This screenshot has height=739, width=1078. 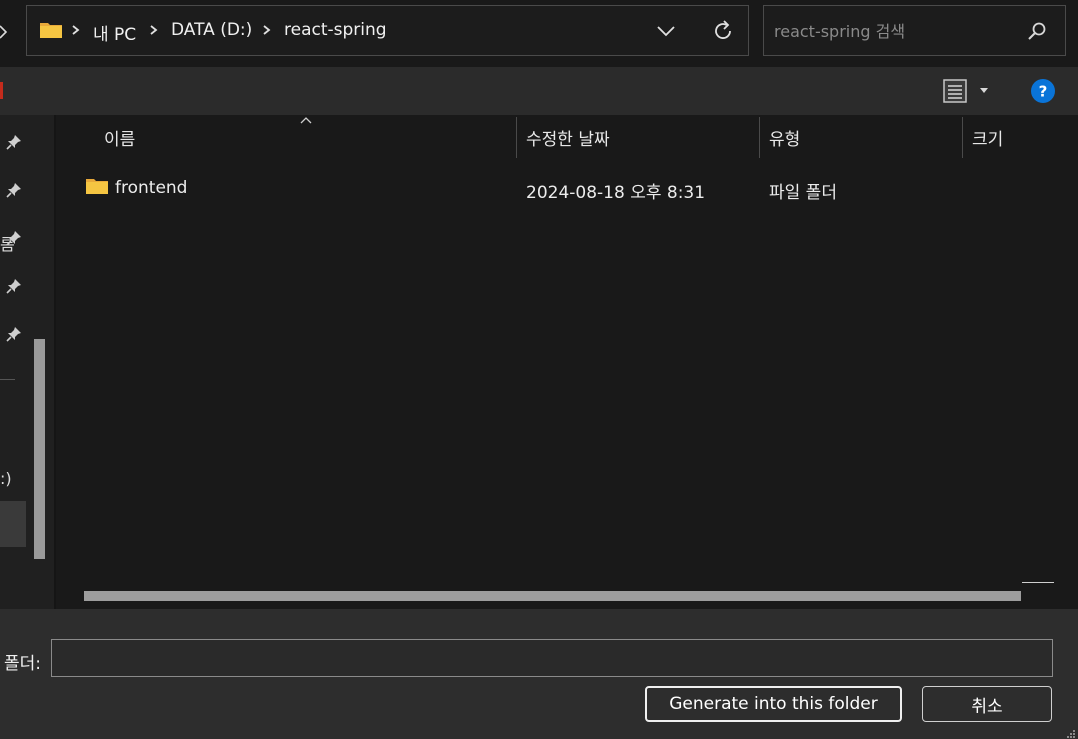 What do you see at coordinates (1038, 582) in the screenshot?
I see `scrollbar-marker` at bounding box center [1038, 582].